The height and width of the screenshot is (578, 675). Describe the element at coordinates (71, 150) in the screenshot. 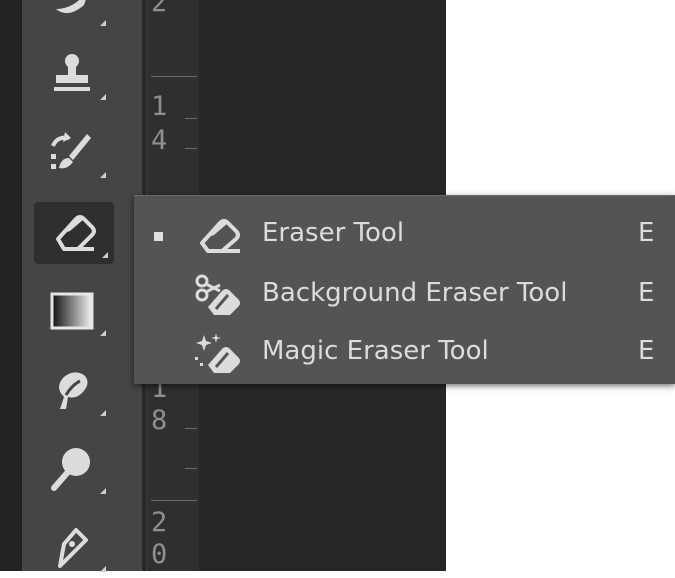

I see `history-brush-icon` at that location.